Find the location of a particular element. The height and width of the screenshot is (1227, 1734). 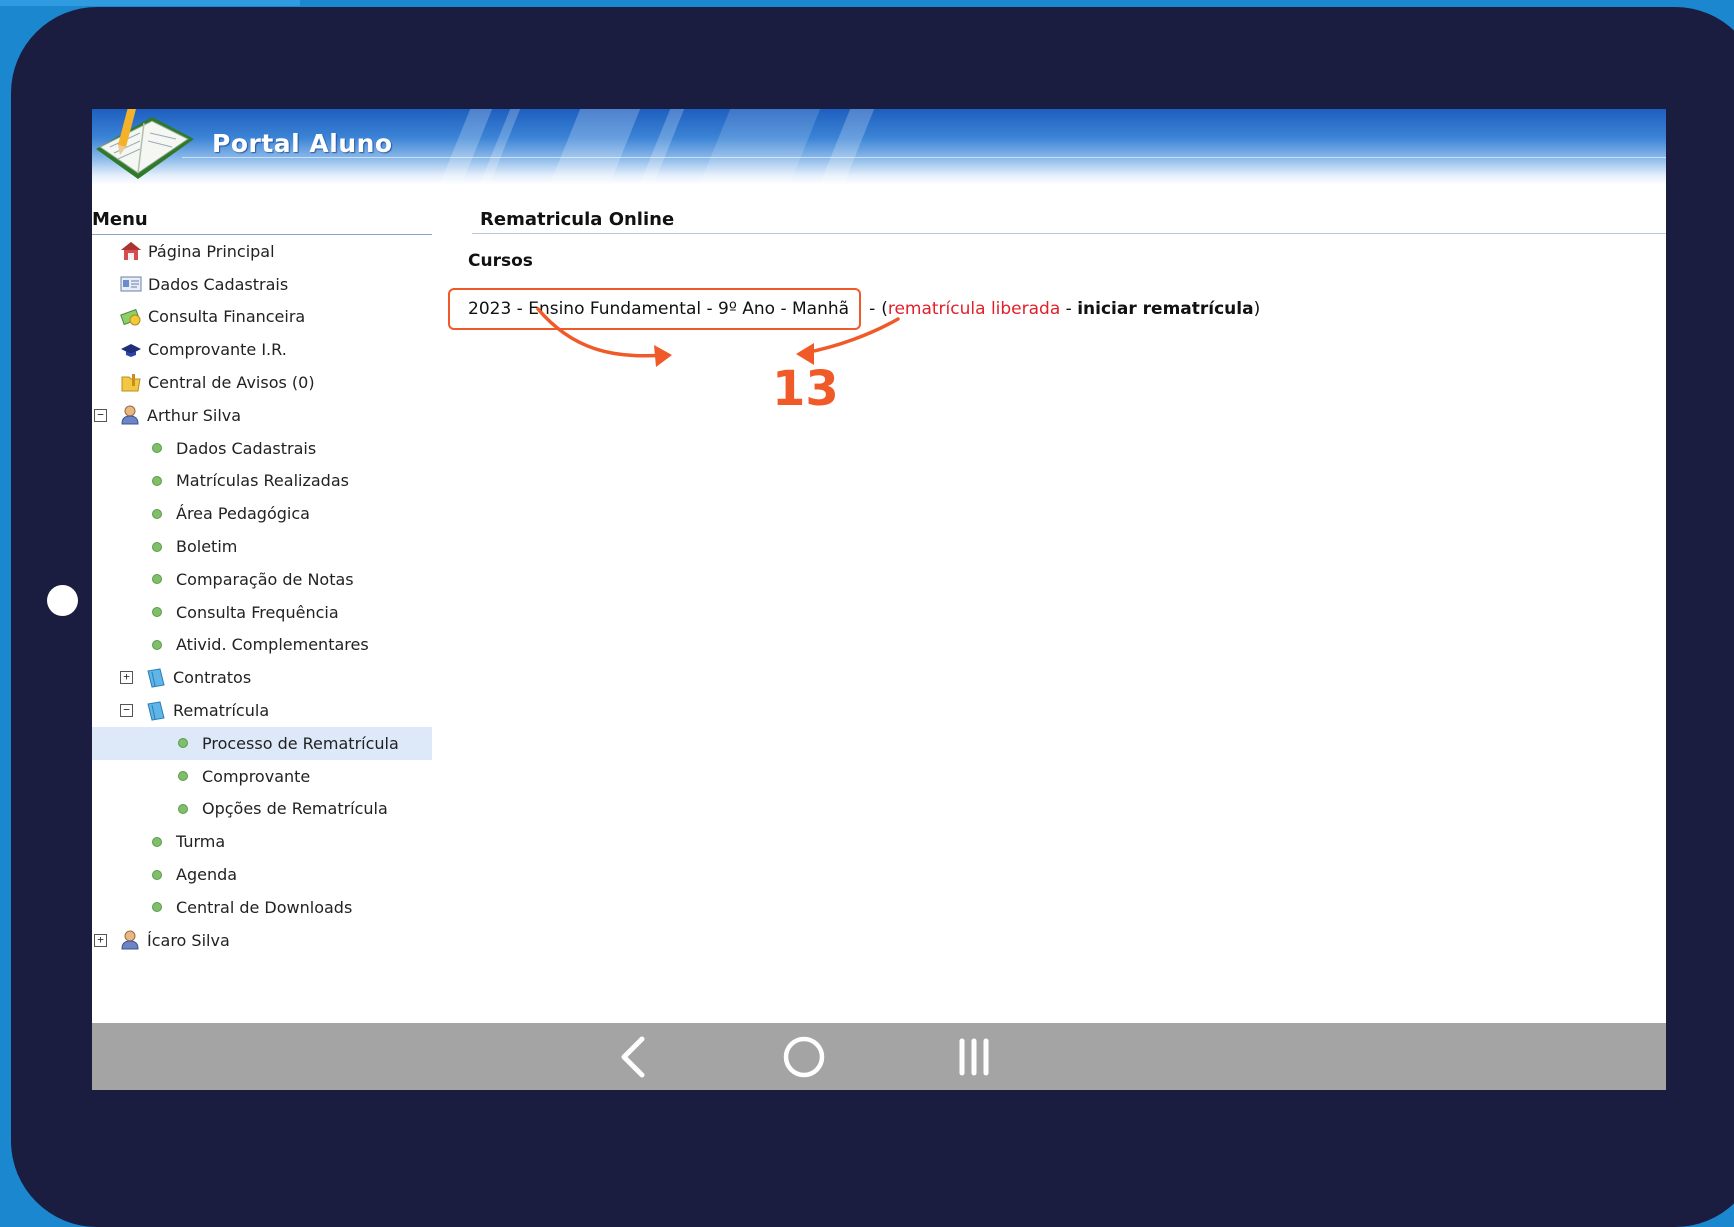

step-number: 13 is located at coordinates (805, 389).